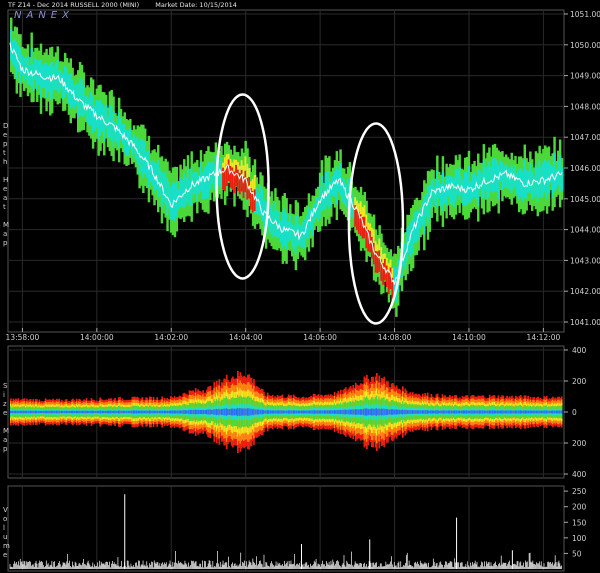  I want to click on volume-y-axis: 250 200 150 100 50, so click(575, 522).